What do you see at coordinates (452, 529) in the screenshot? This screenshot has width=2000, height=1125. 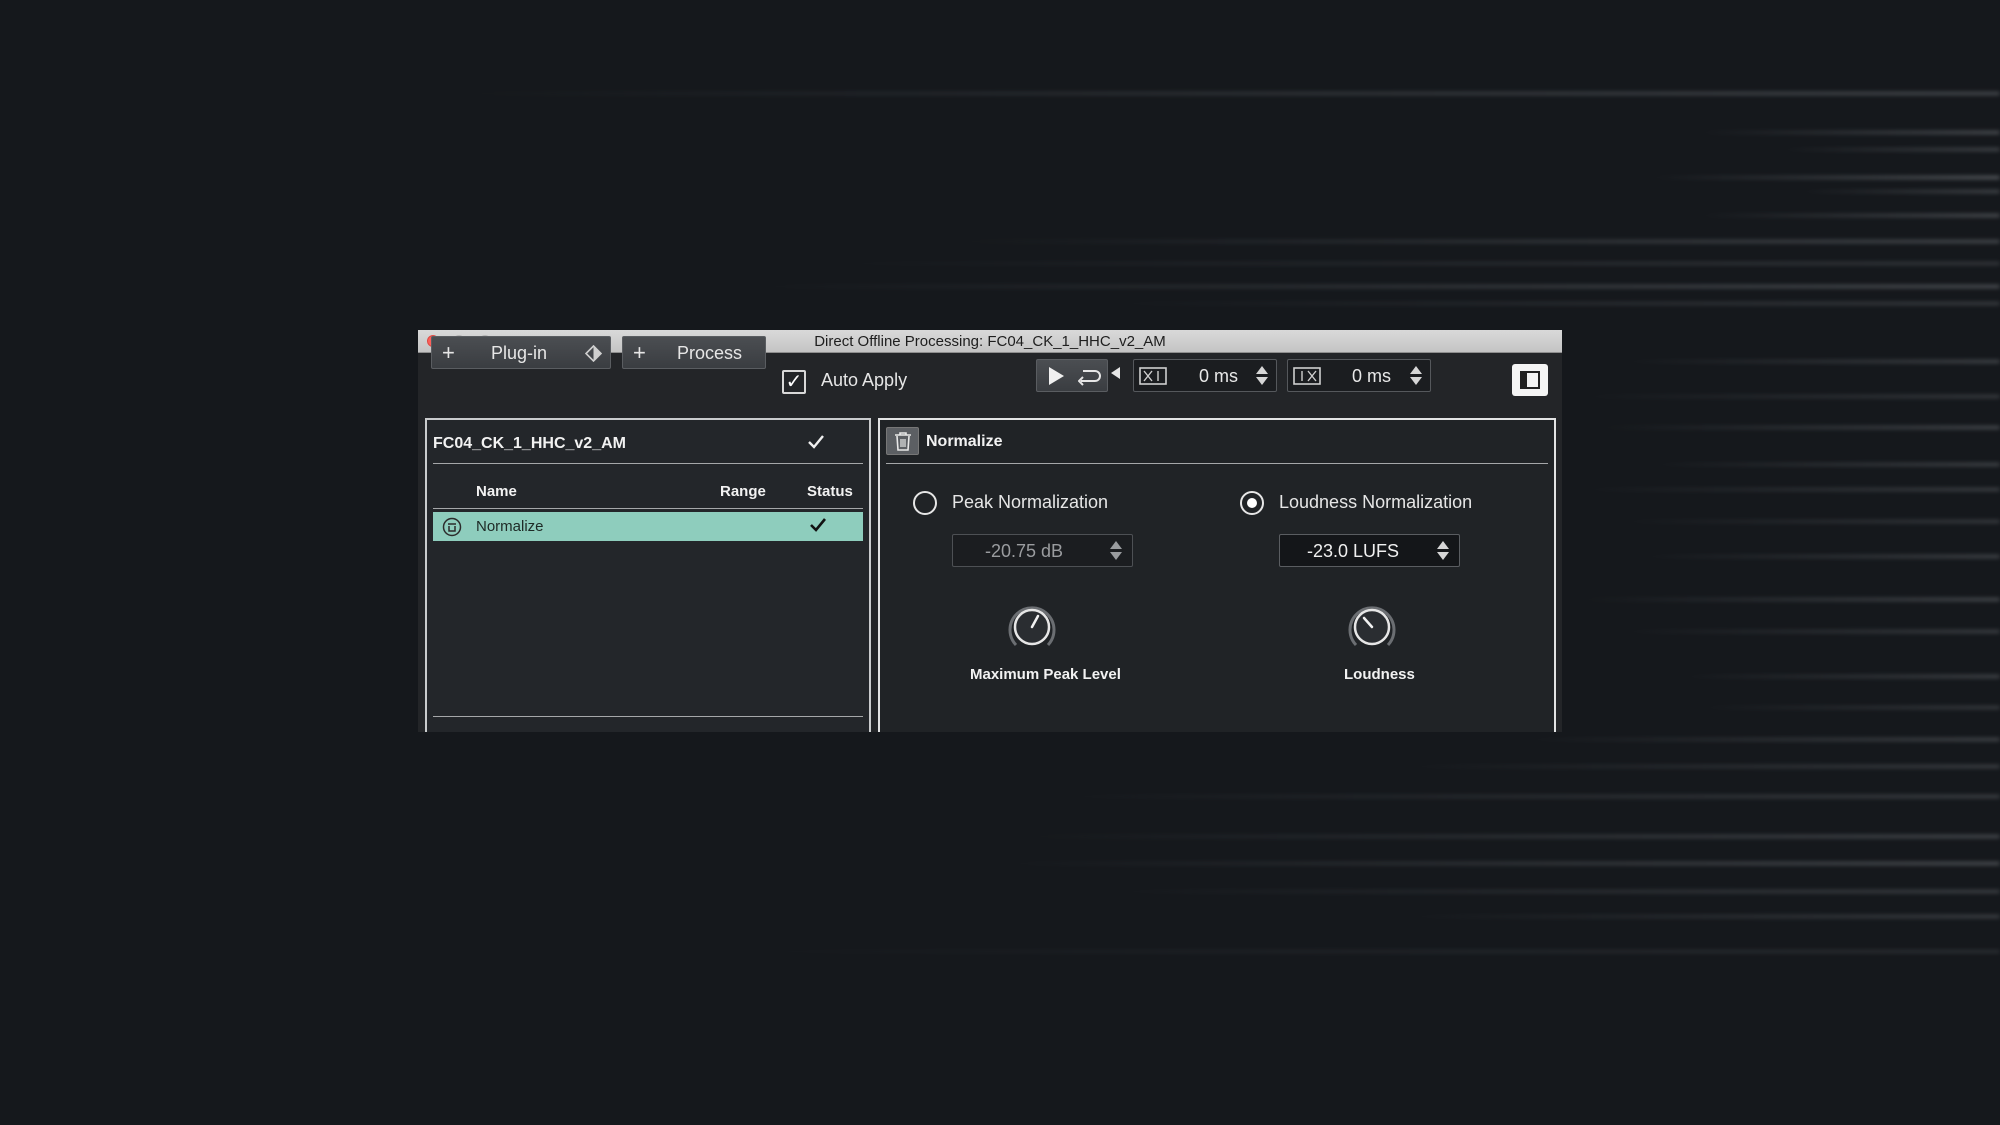 I see `row-delete-icon` at bounding box center [452, 529].